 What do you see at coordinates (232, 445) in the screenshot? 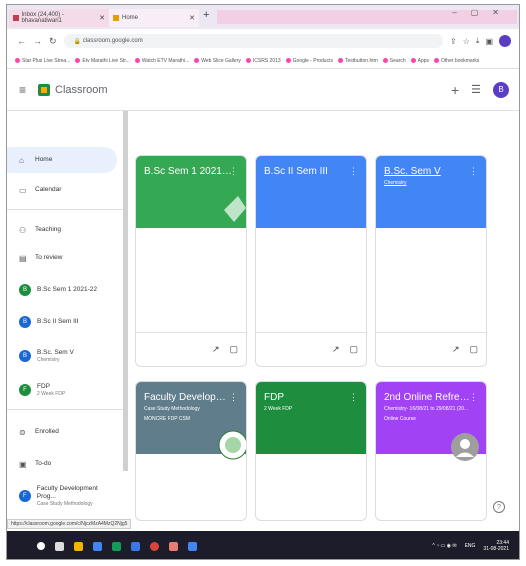
I see `class-logo` at bounding box center [232, 445].